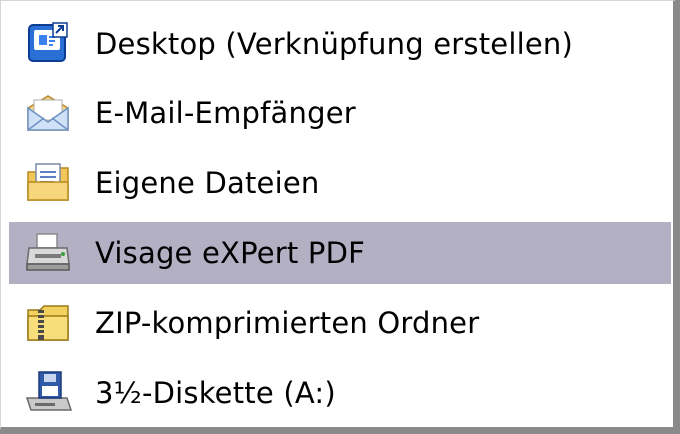  I want to click on menu-item-label: ZIP-komprimierten Ordner, so click(287, 323).